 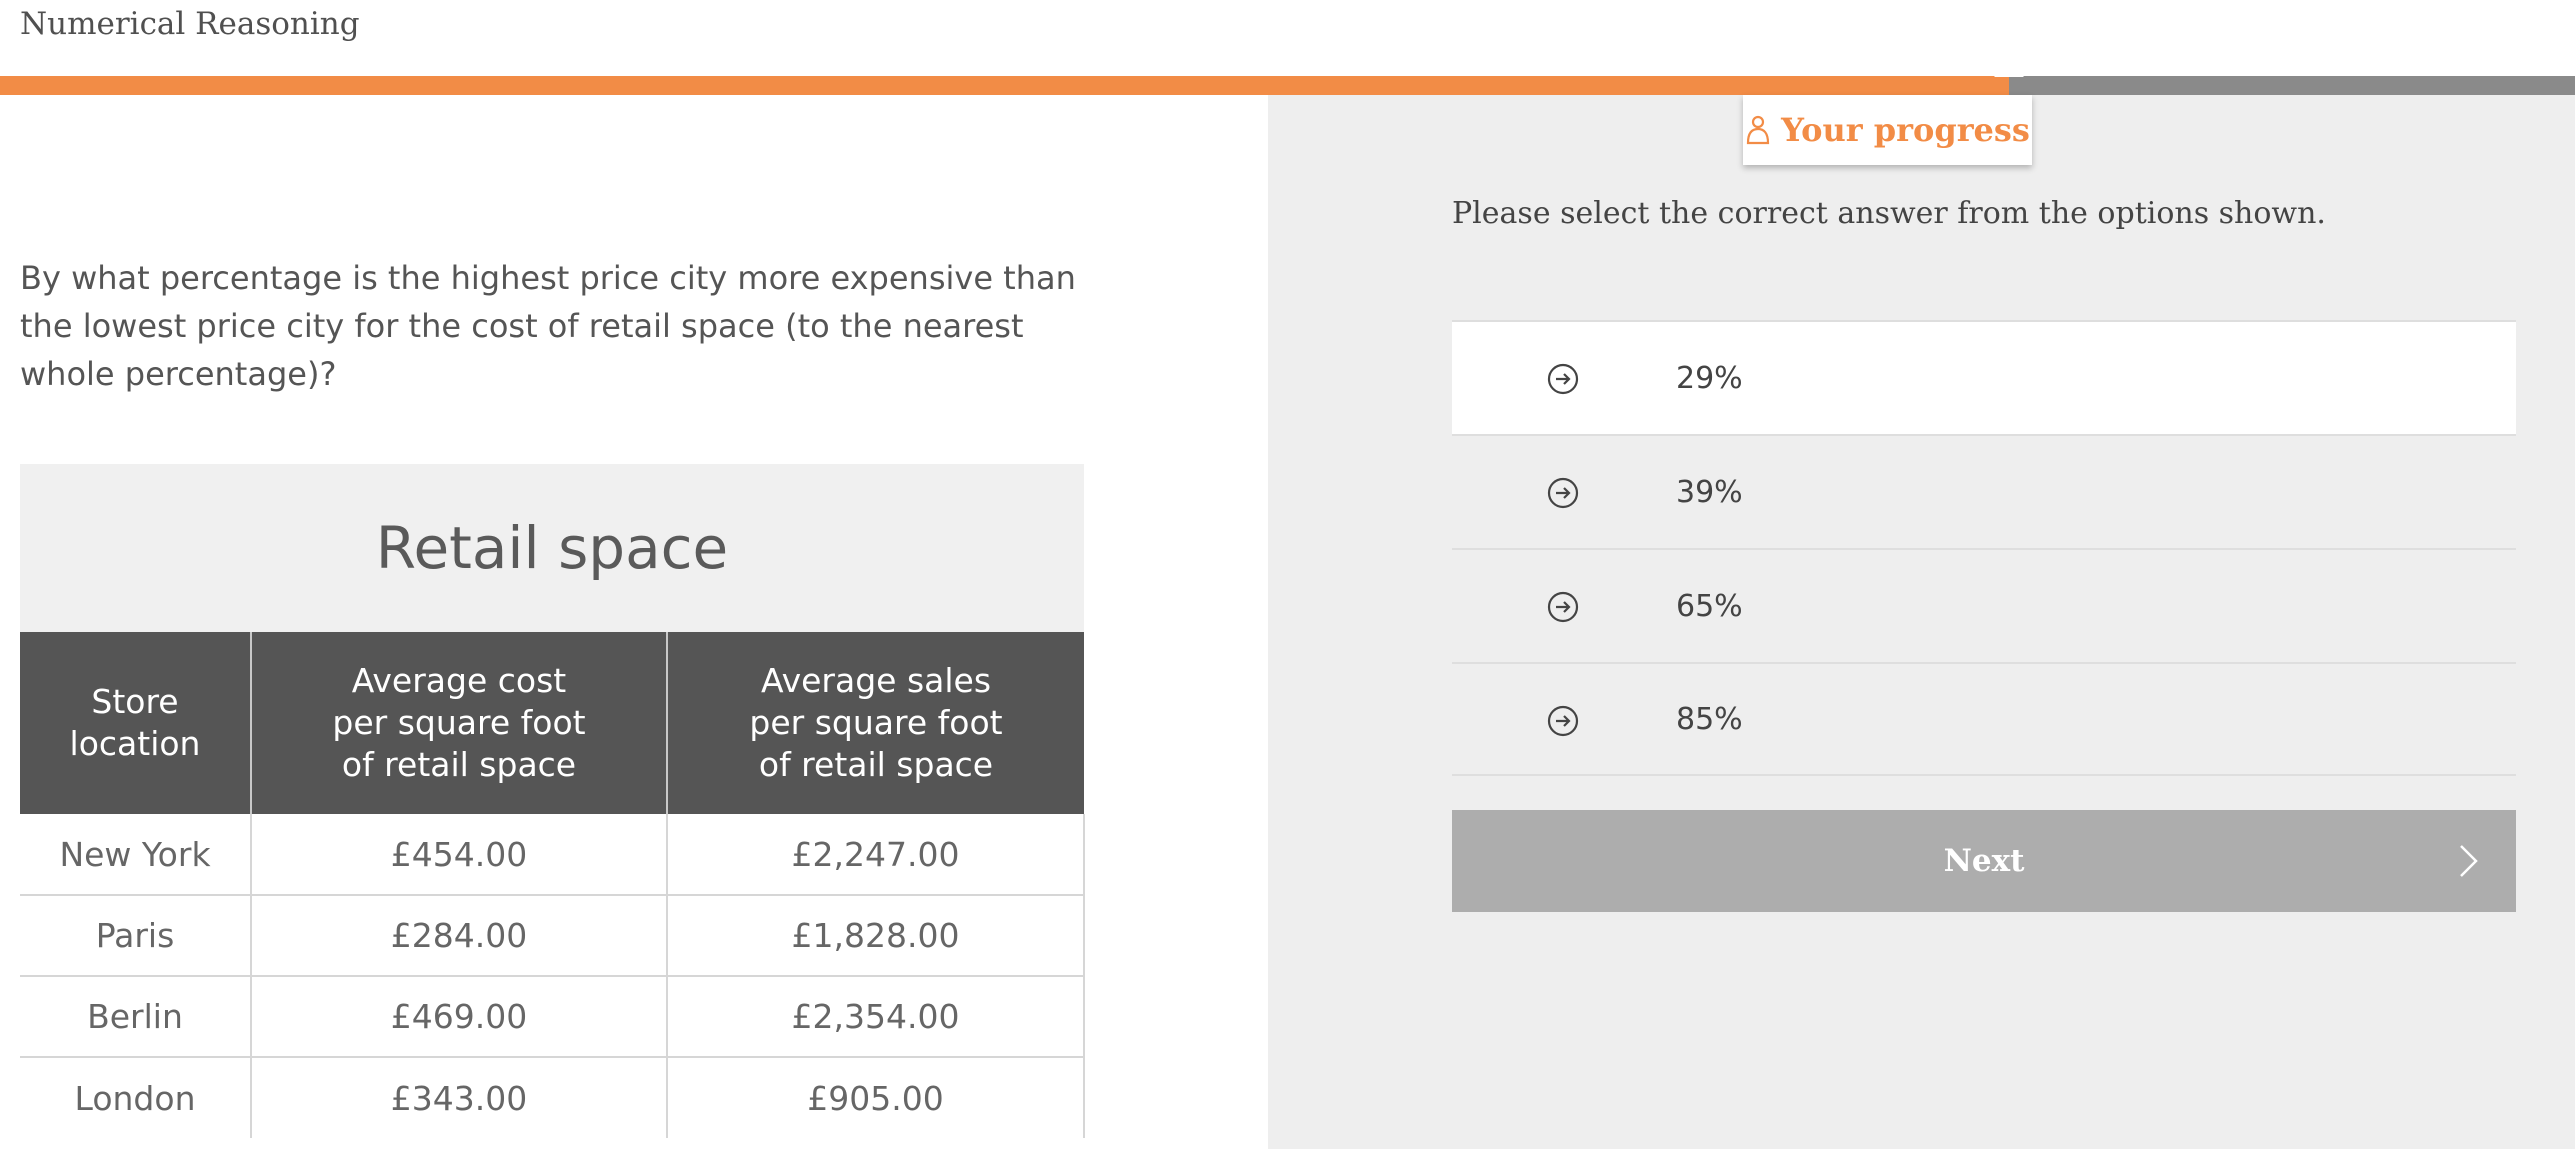 I want to click on table-row: Berlin £469.00 £2,354.00, so click(x=552, y=1017).